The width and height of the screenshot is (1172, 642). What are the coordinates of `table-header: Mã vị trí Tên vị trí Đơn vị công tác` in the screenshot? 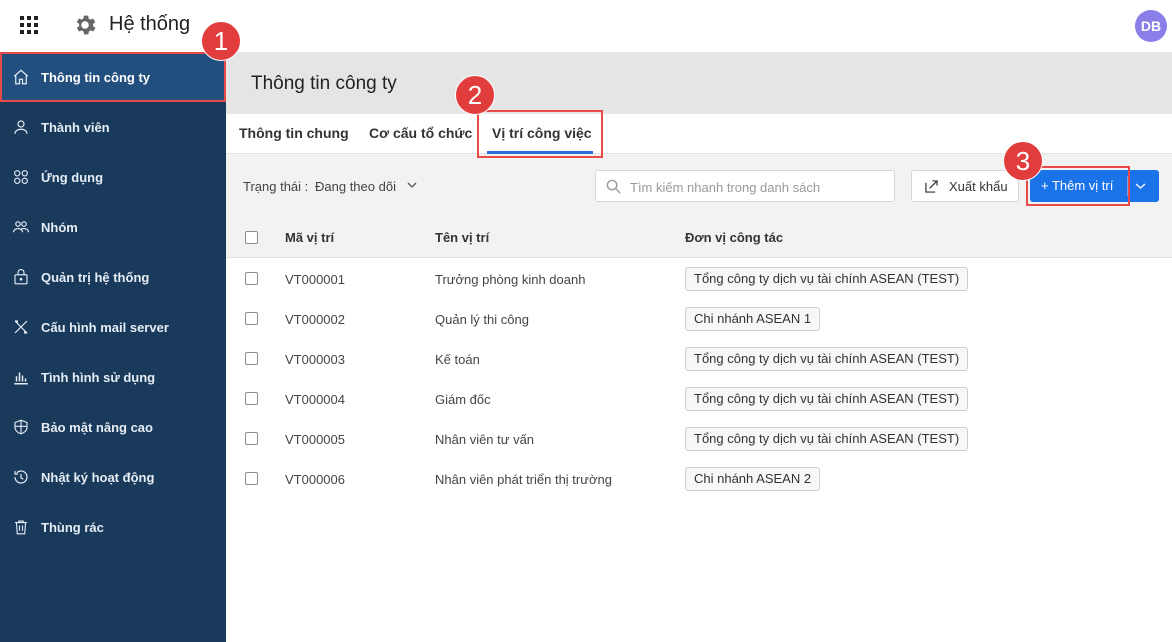 It's located at (699, 238).